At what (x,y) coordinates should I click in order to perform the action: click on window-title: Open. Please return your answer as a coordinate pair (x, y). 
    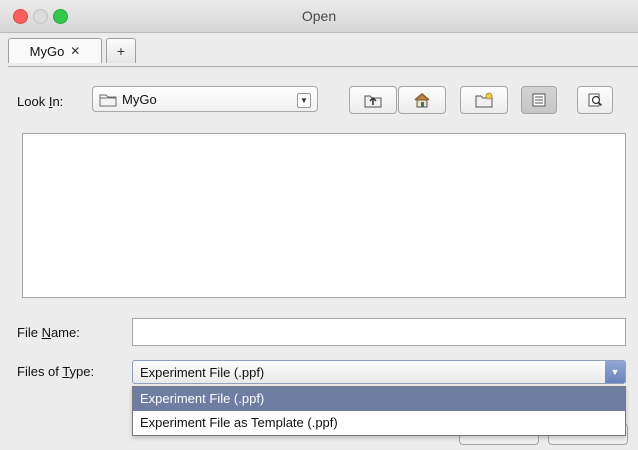
    Looking at the image, I should click on (319, 16).